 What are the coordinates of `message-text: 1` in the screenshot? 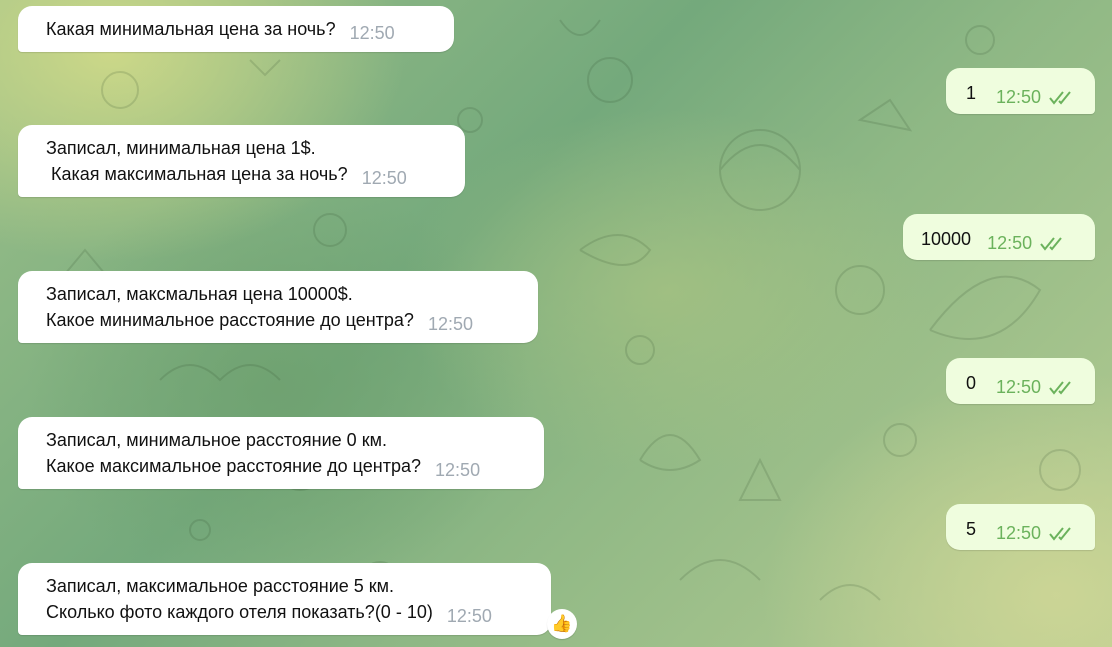 It's located at (971, 93).